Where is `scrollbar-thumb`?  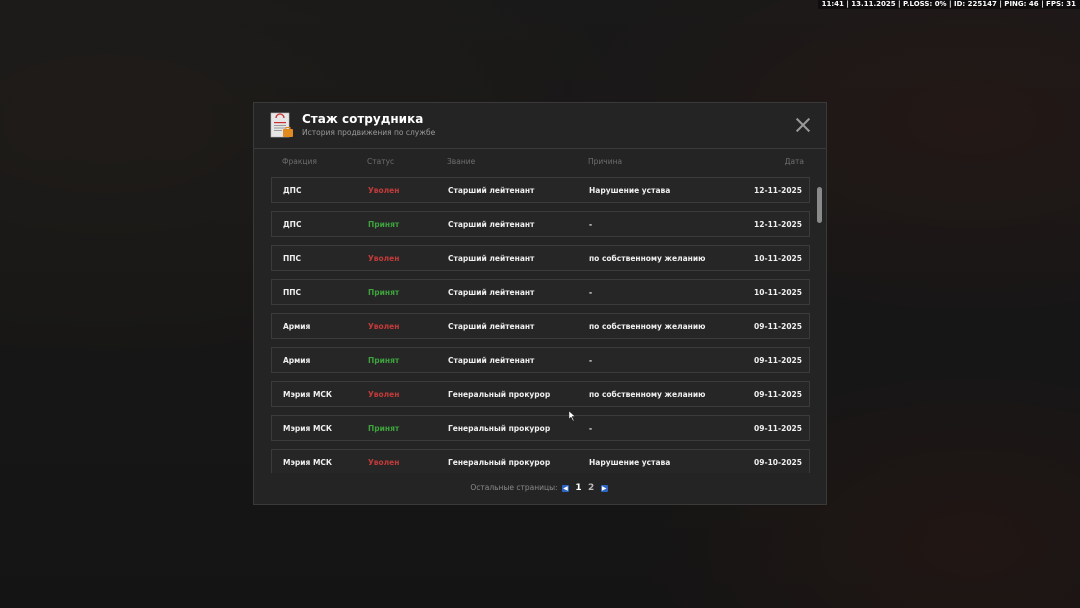 scrollbar-thumb is located at coordinates (819, 205).